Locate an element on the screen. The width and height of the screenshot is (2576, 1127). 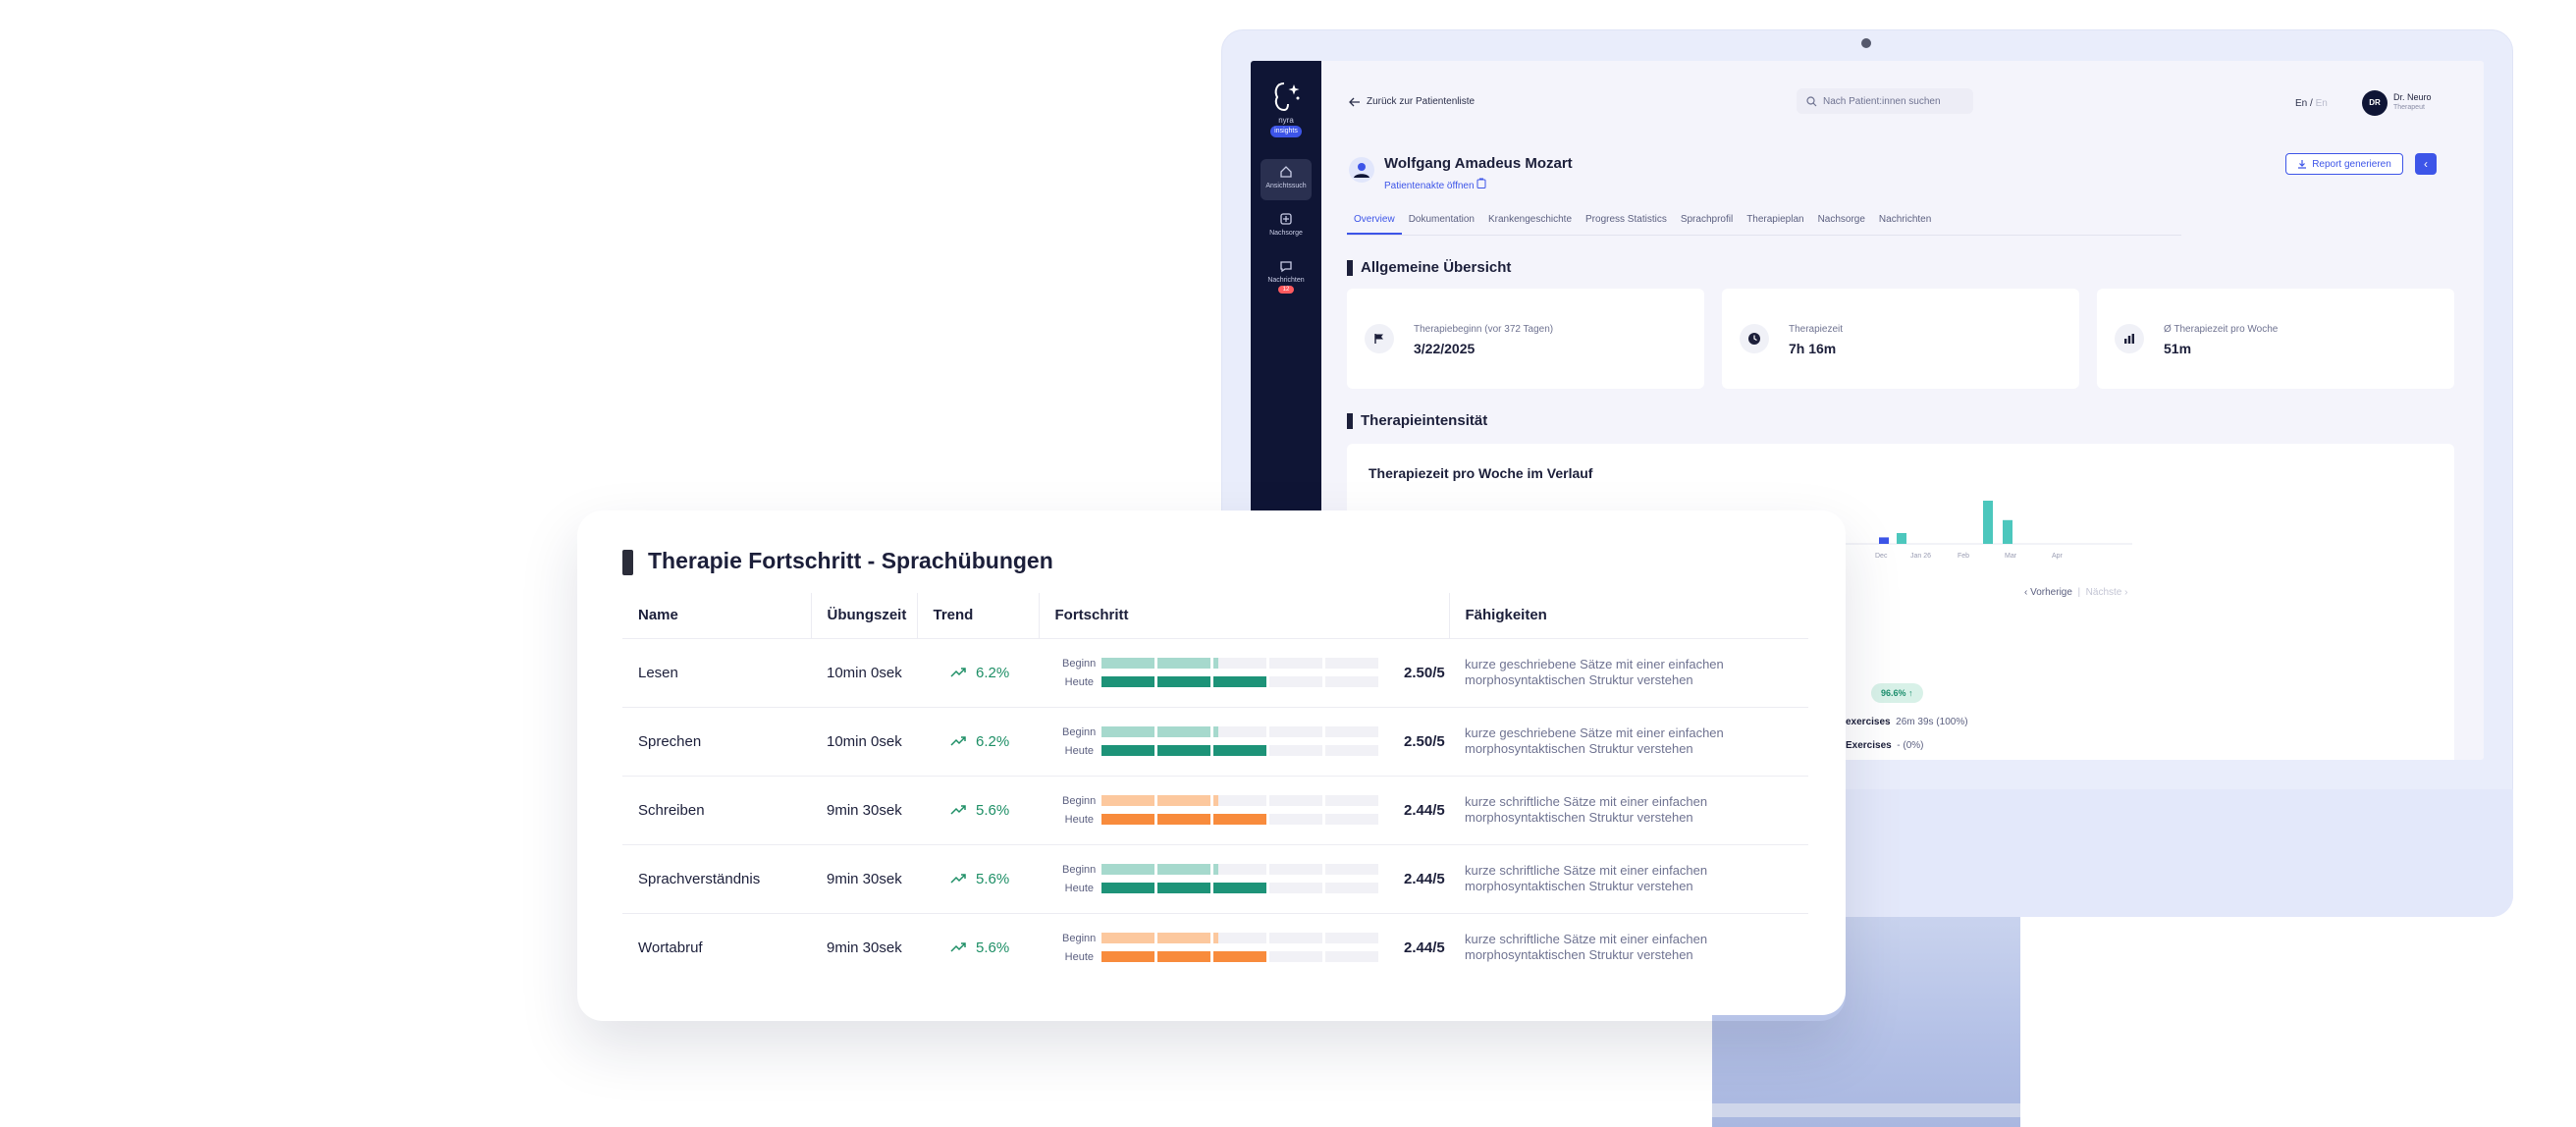
chart-x-tick: Dec is located at coordinates (1881, 556).